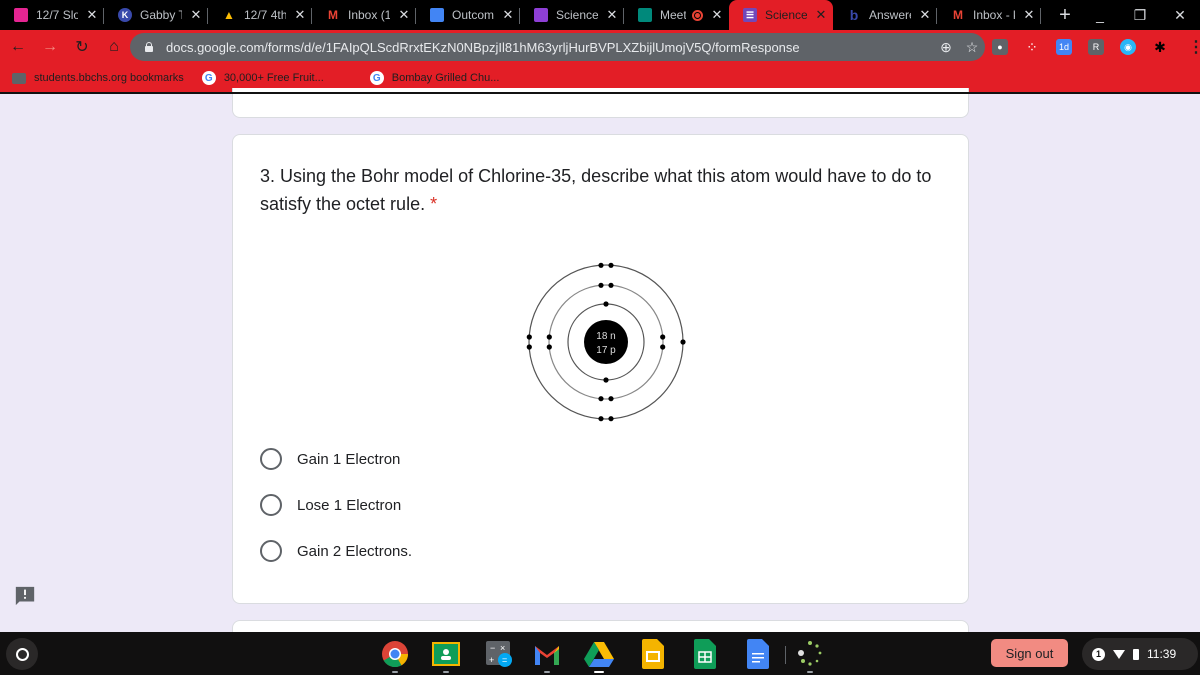  Describe the element at coordinates (1140, 654) in the screenshot. I see `status-tray: 1 11:39` at that location.